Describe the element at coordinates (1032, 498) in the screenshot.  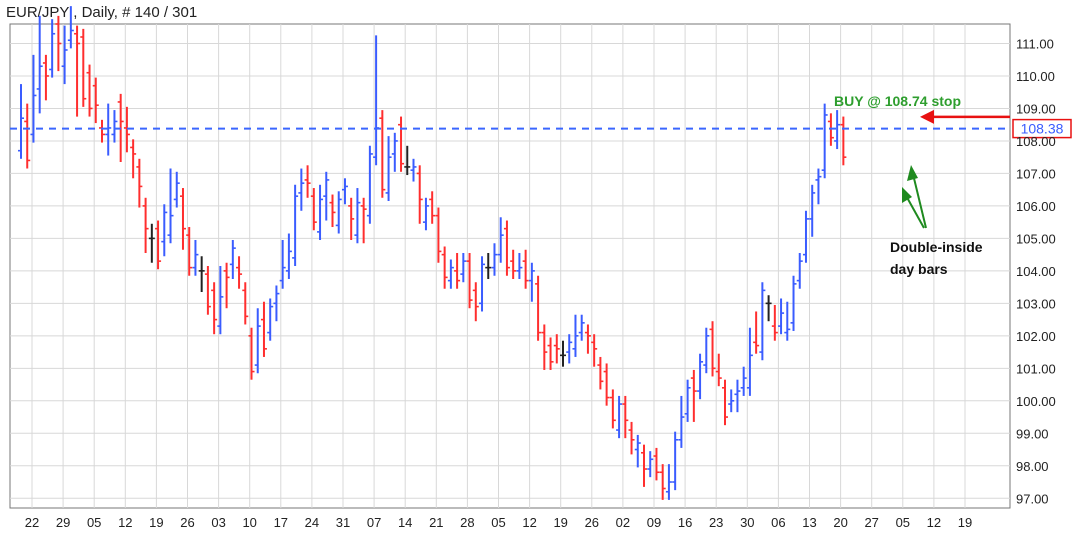
I see `y-tick-label: 97.00` at that location.